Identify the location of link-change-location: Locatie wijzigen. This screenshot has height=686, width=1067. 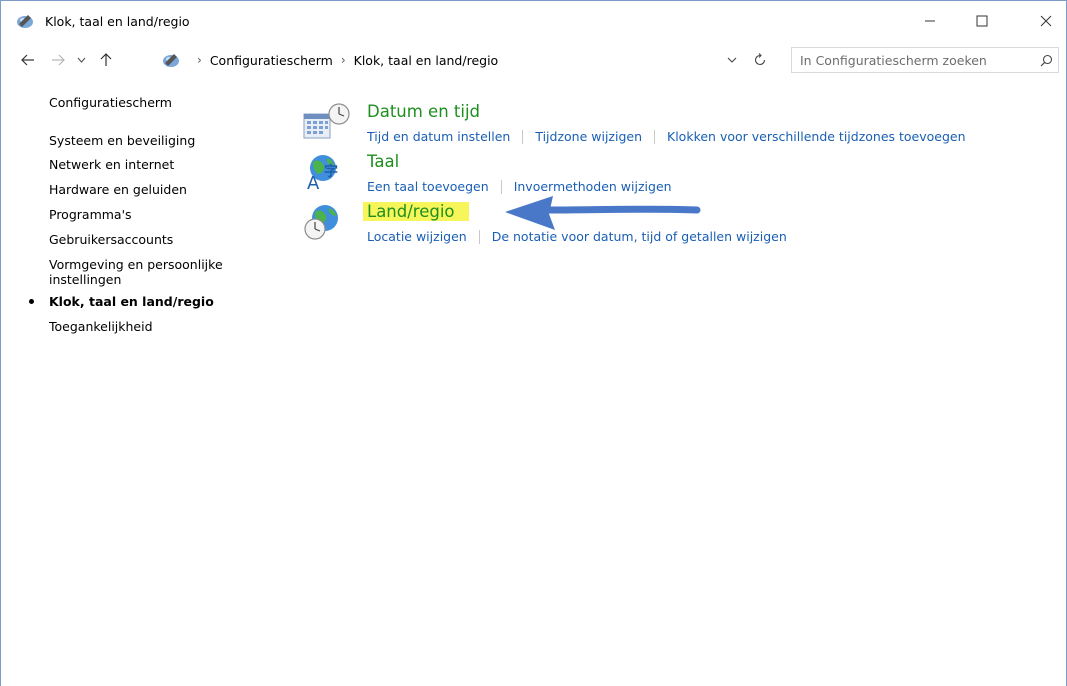
(417, 236).